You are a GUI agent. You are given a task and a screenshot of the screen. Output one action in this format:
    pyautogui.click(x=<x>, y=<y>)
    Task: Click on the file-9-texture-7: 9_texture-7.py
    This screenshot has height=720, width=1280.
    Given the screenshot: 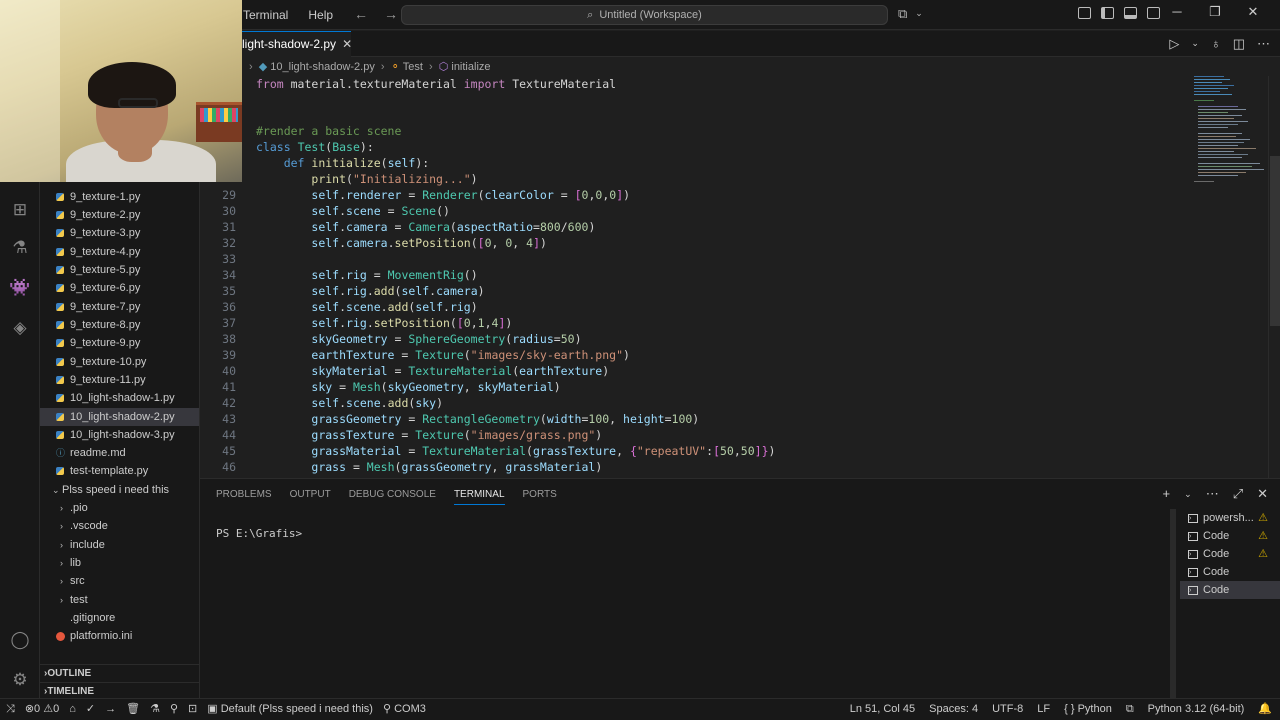 What is the action you would take?
    pyautogui.click(x=119, y=307)
    